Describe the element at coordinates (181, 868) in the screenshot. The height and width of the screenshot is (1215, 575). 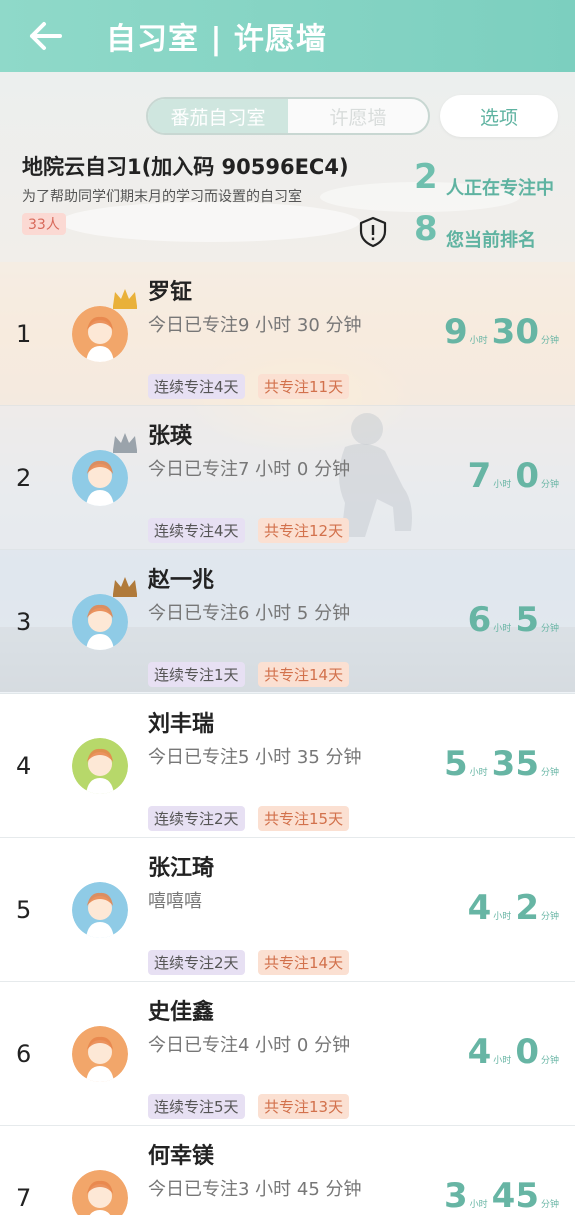
I see `user-name: 张江琦` at that location.